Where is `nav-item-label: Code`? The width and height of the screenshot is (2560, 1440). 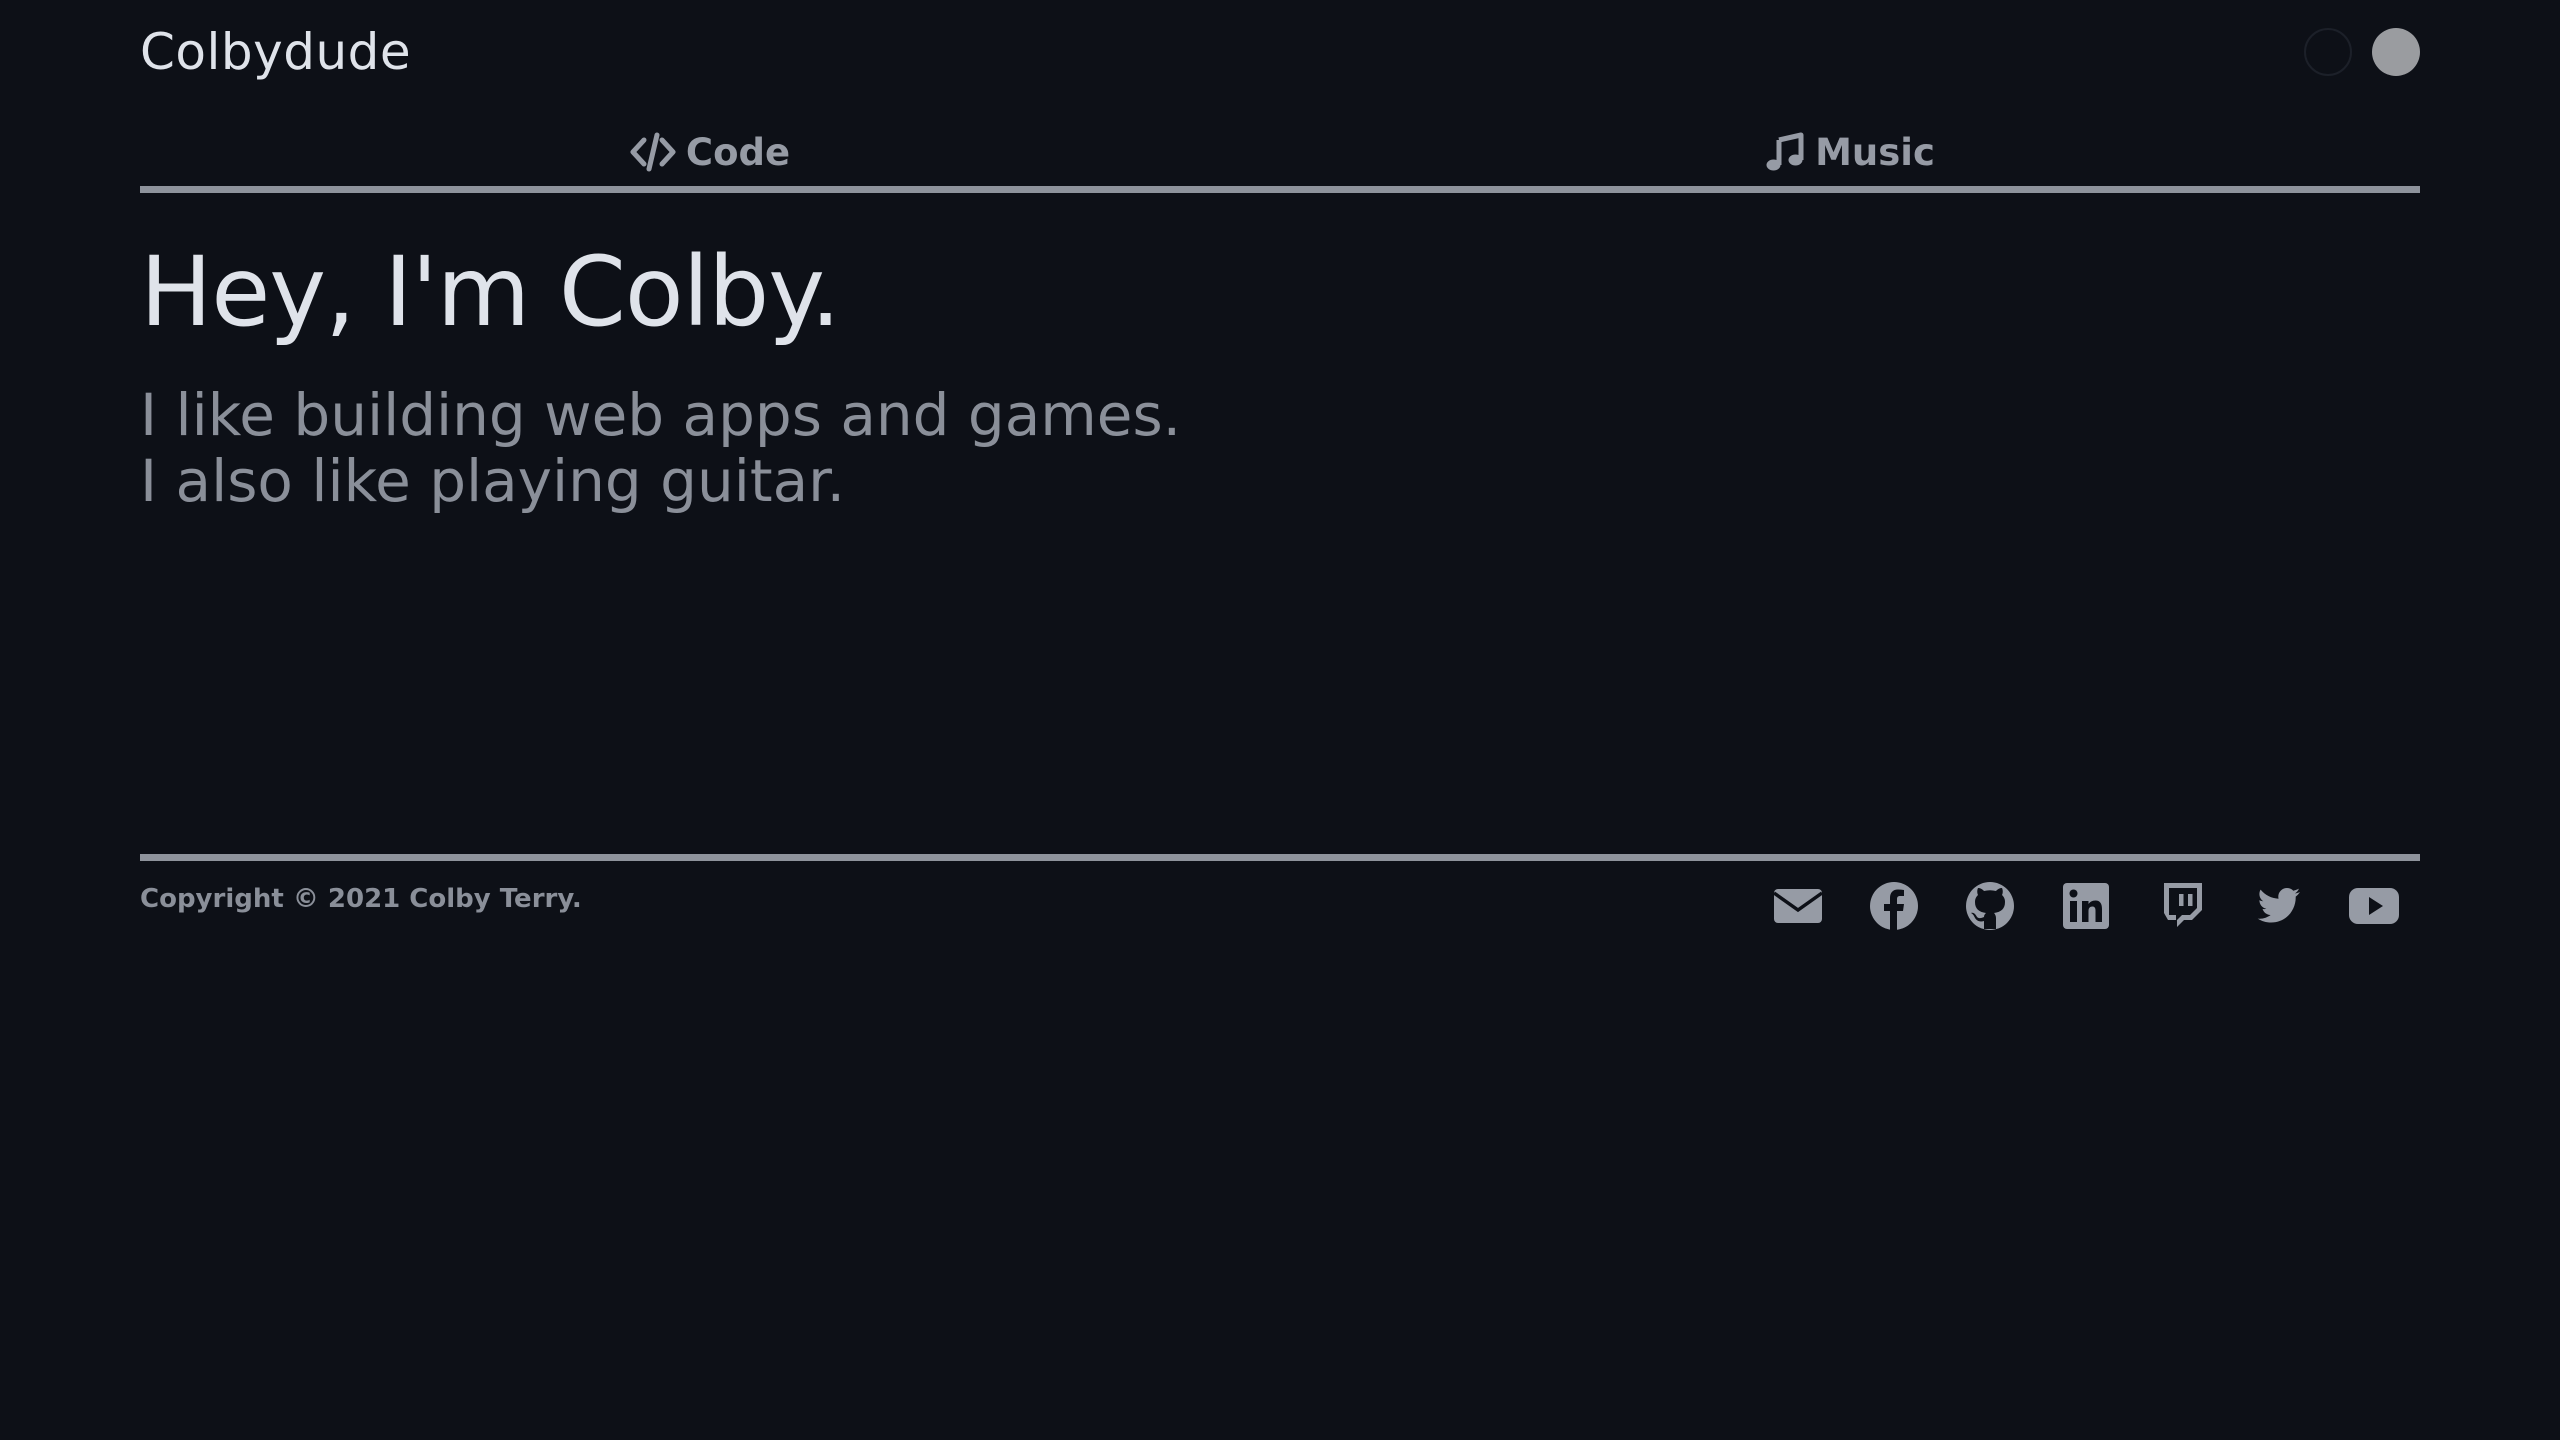 nav-item-label: Code is located at coordinates (738, 152).